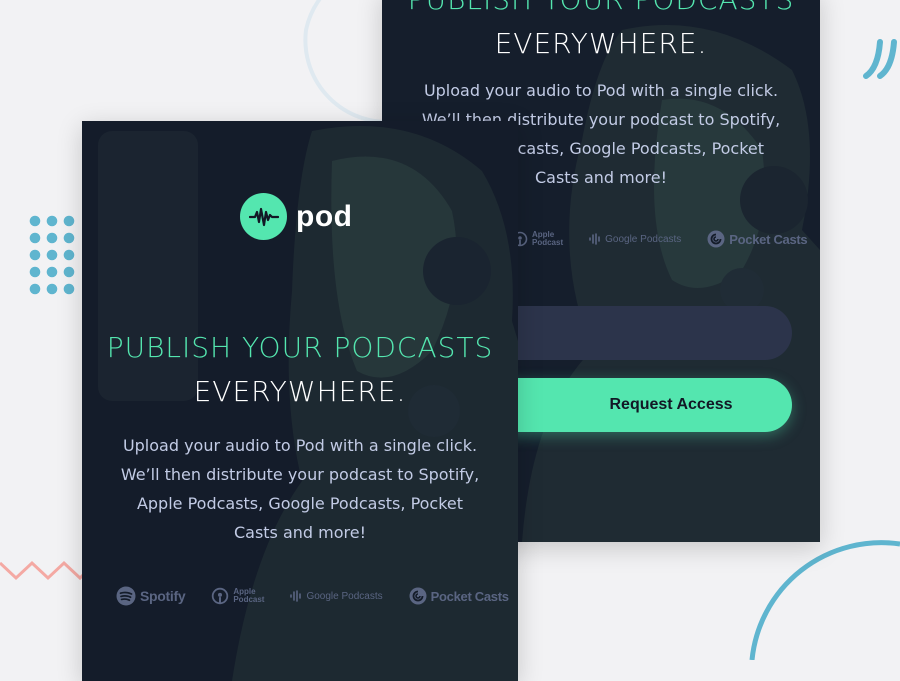 The height and width of the screenshot is (681, 900). I want to click on spotify-label: Spotify, so click(163, 596).